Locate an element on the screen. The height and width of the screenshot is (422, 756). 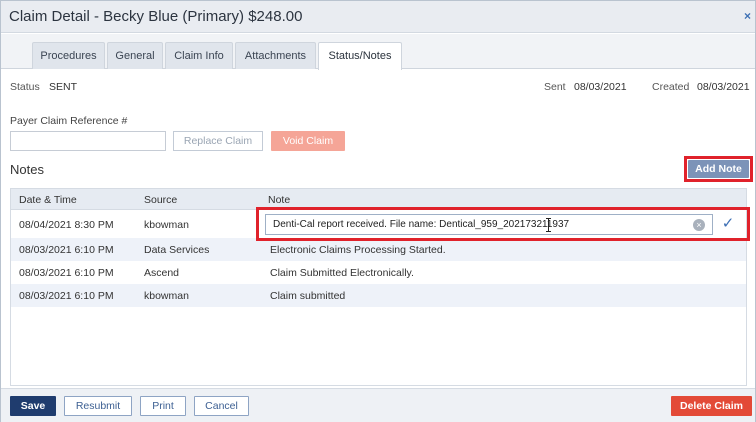
clear-icon: × is located at coordinates (699, 225).